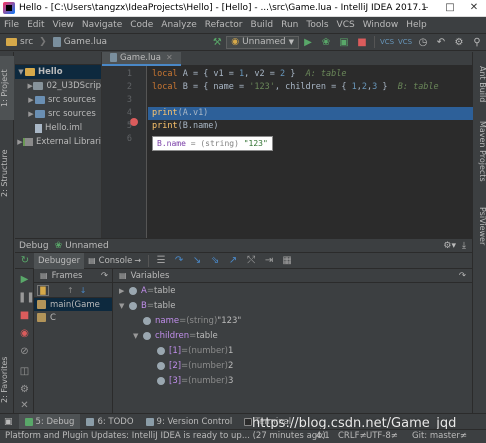  I want to click on editor-gutter: 1 2 3 4 5 6, so click(124, 152).